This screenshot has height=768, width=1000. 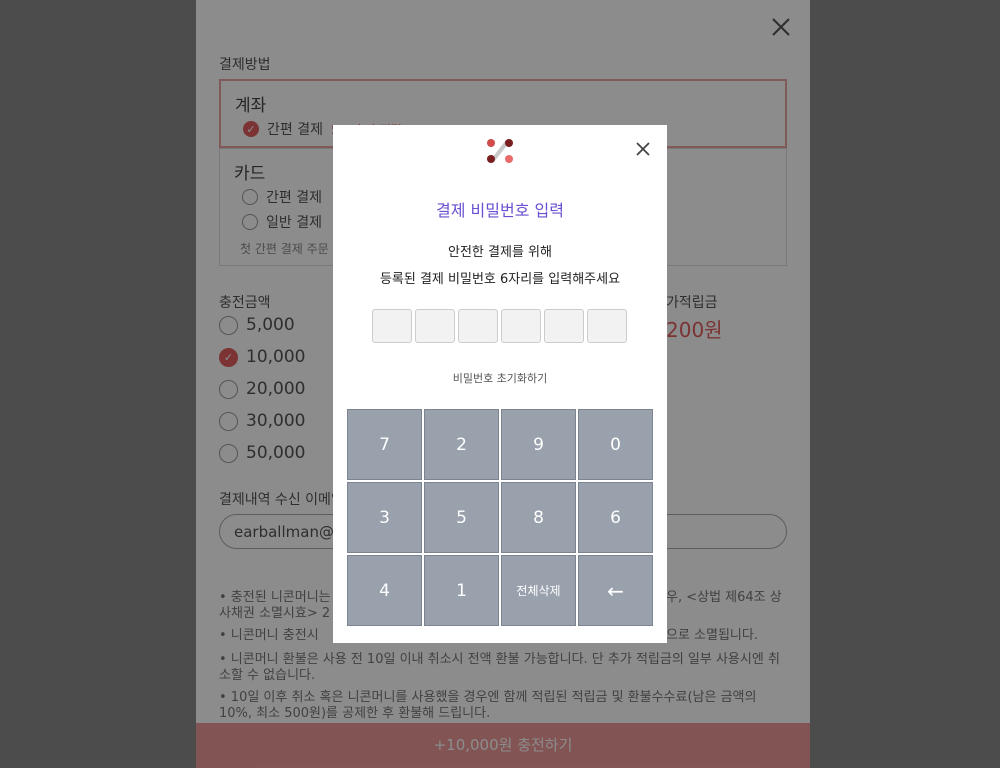 What do you see at coordinates (615, 590) in the screenshot?
I see `keypad-backspace-button: ←` at bounding box center [615, 590].